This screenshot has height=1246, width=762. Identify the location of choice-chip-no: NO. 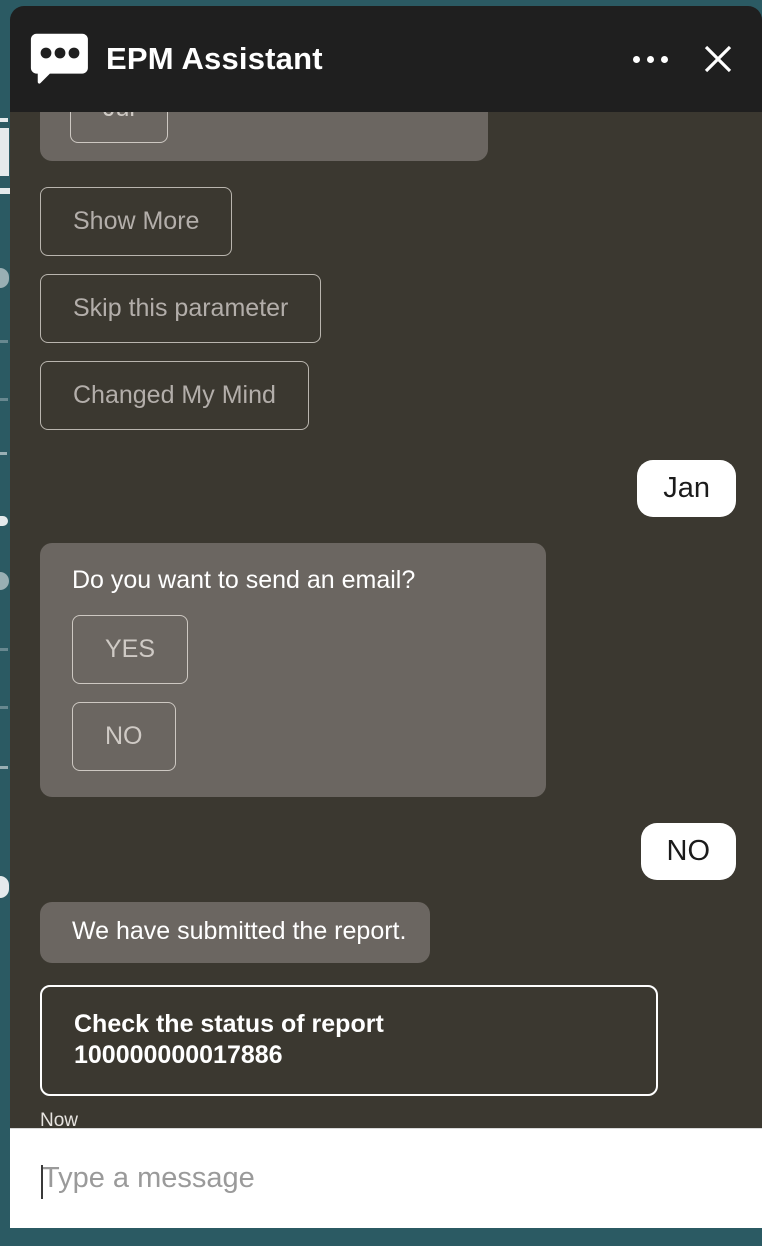
(124, 736).